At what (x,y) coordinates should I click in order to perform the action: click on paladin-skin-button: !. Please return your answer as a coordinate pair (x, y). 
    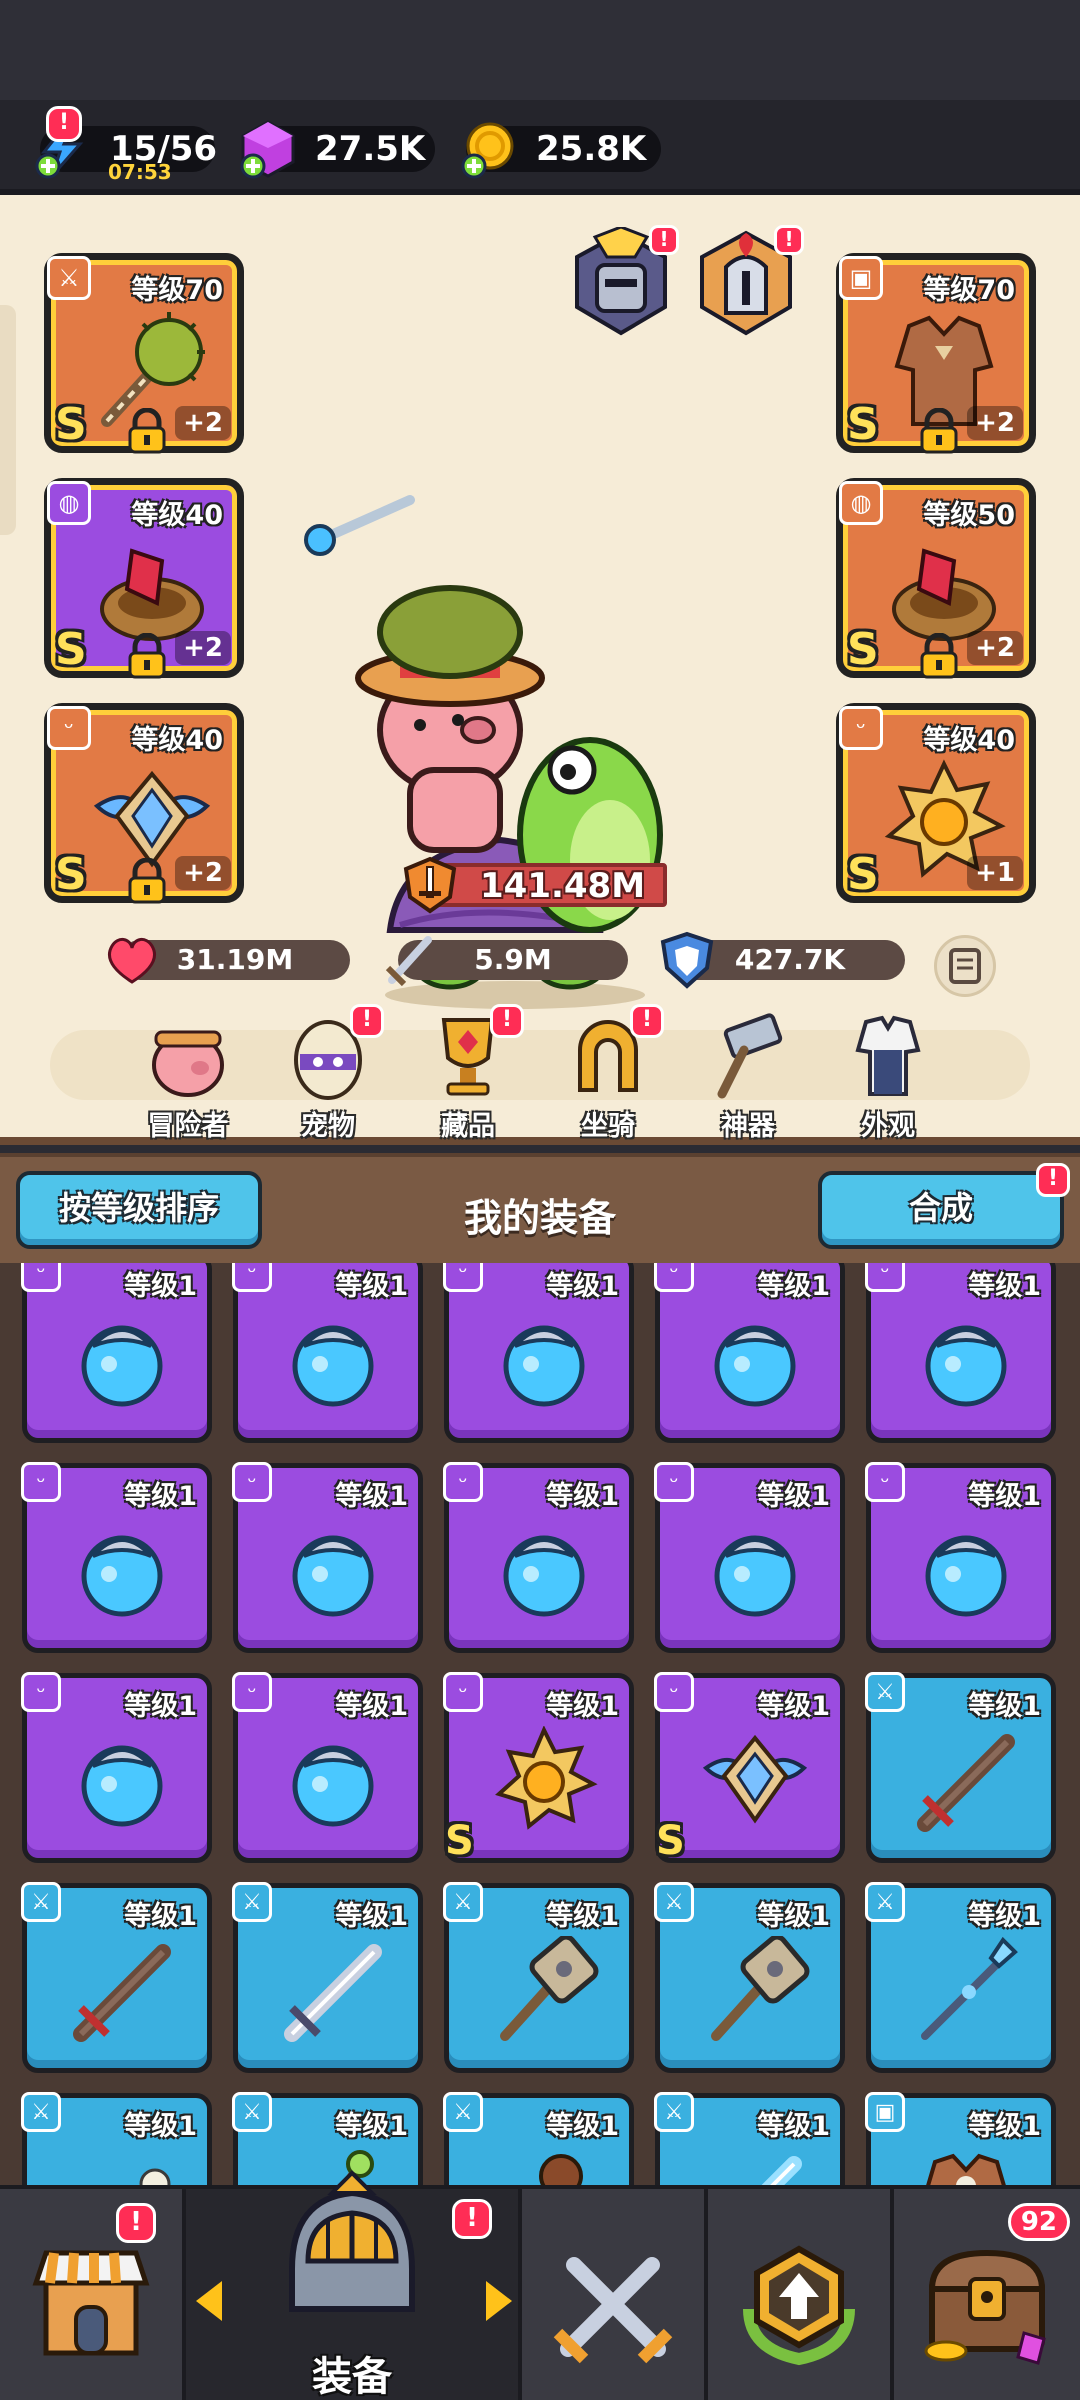
    Looking at the image, I should click on (747, 282).